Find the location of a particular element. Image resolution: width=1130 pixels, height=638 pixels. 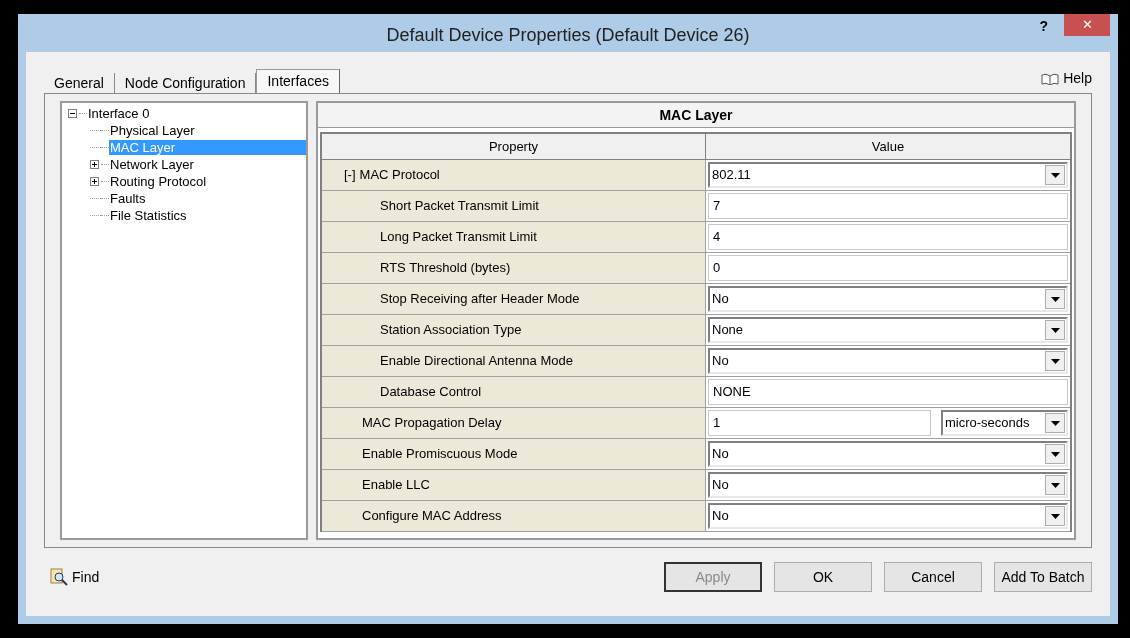

collapse-icon is located at coordinates (72, 113).